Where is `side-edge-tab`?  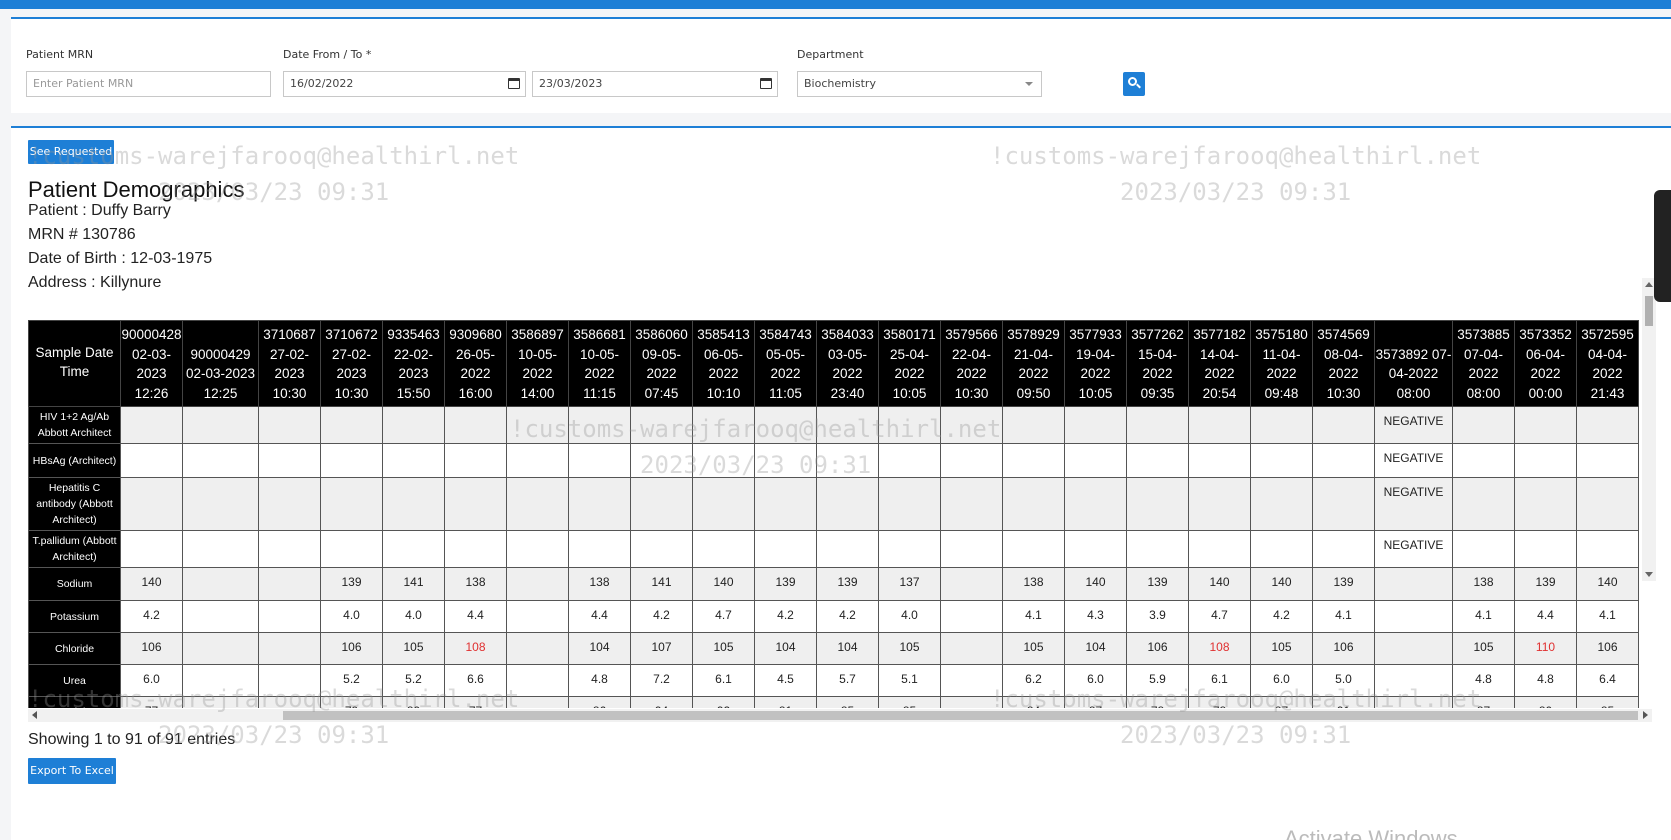
side-edge-tab is located at coordinates (1662, 246).